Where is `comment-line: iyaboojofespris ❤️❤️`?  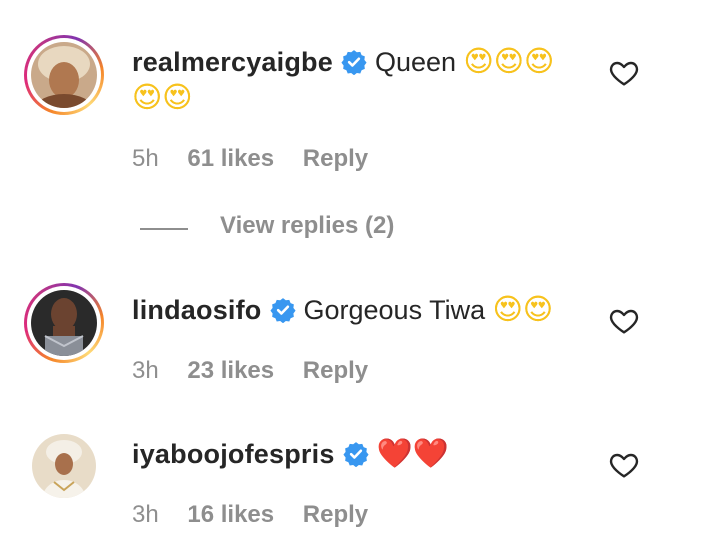
comment-line: iyaboojofespris ❤️❤️ is located at coordinates (290, 453).